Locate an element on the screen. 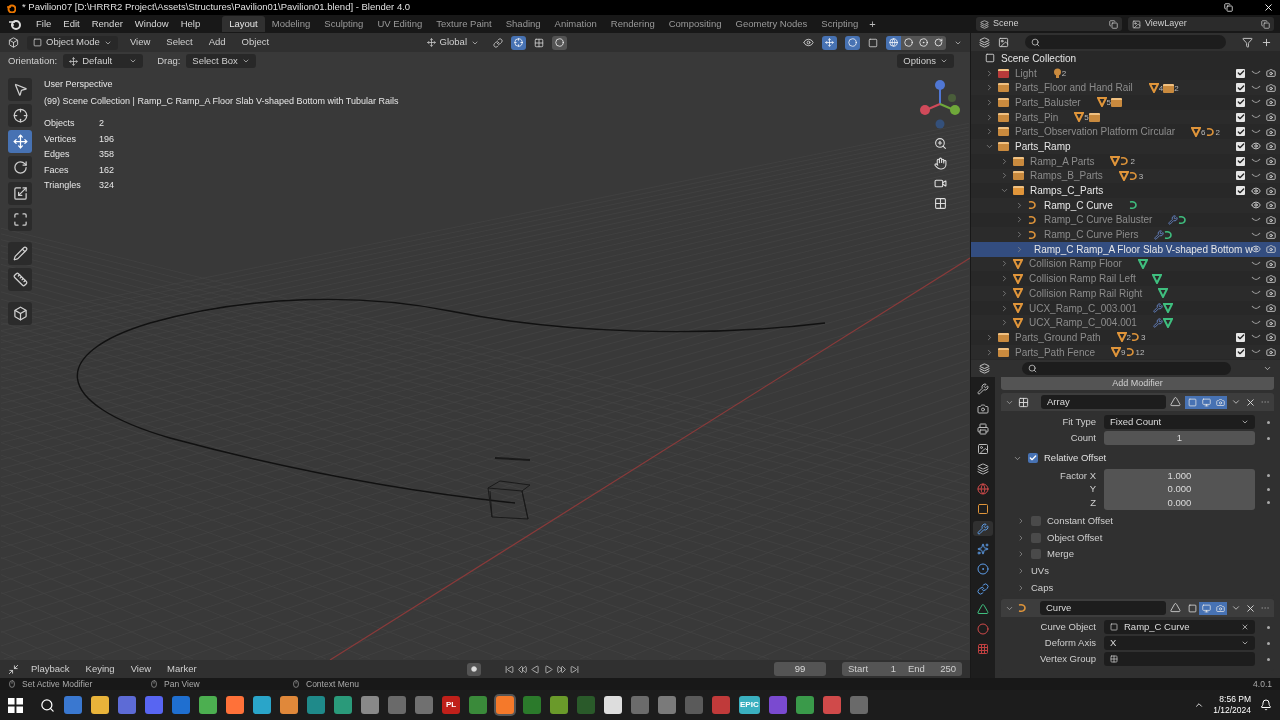 This screenshot has height=720, width=1280. workspace-tab: Scripting is located at coordinates (840, 24).